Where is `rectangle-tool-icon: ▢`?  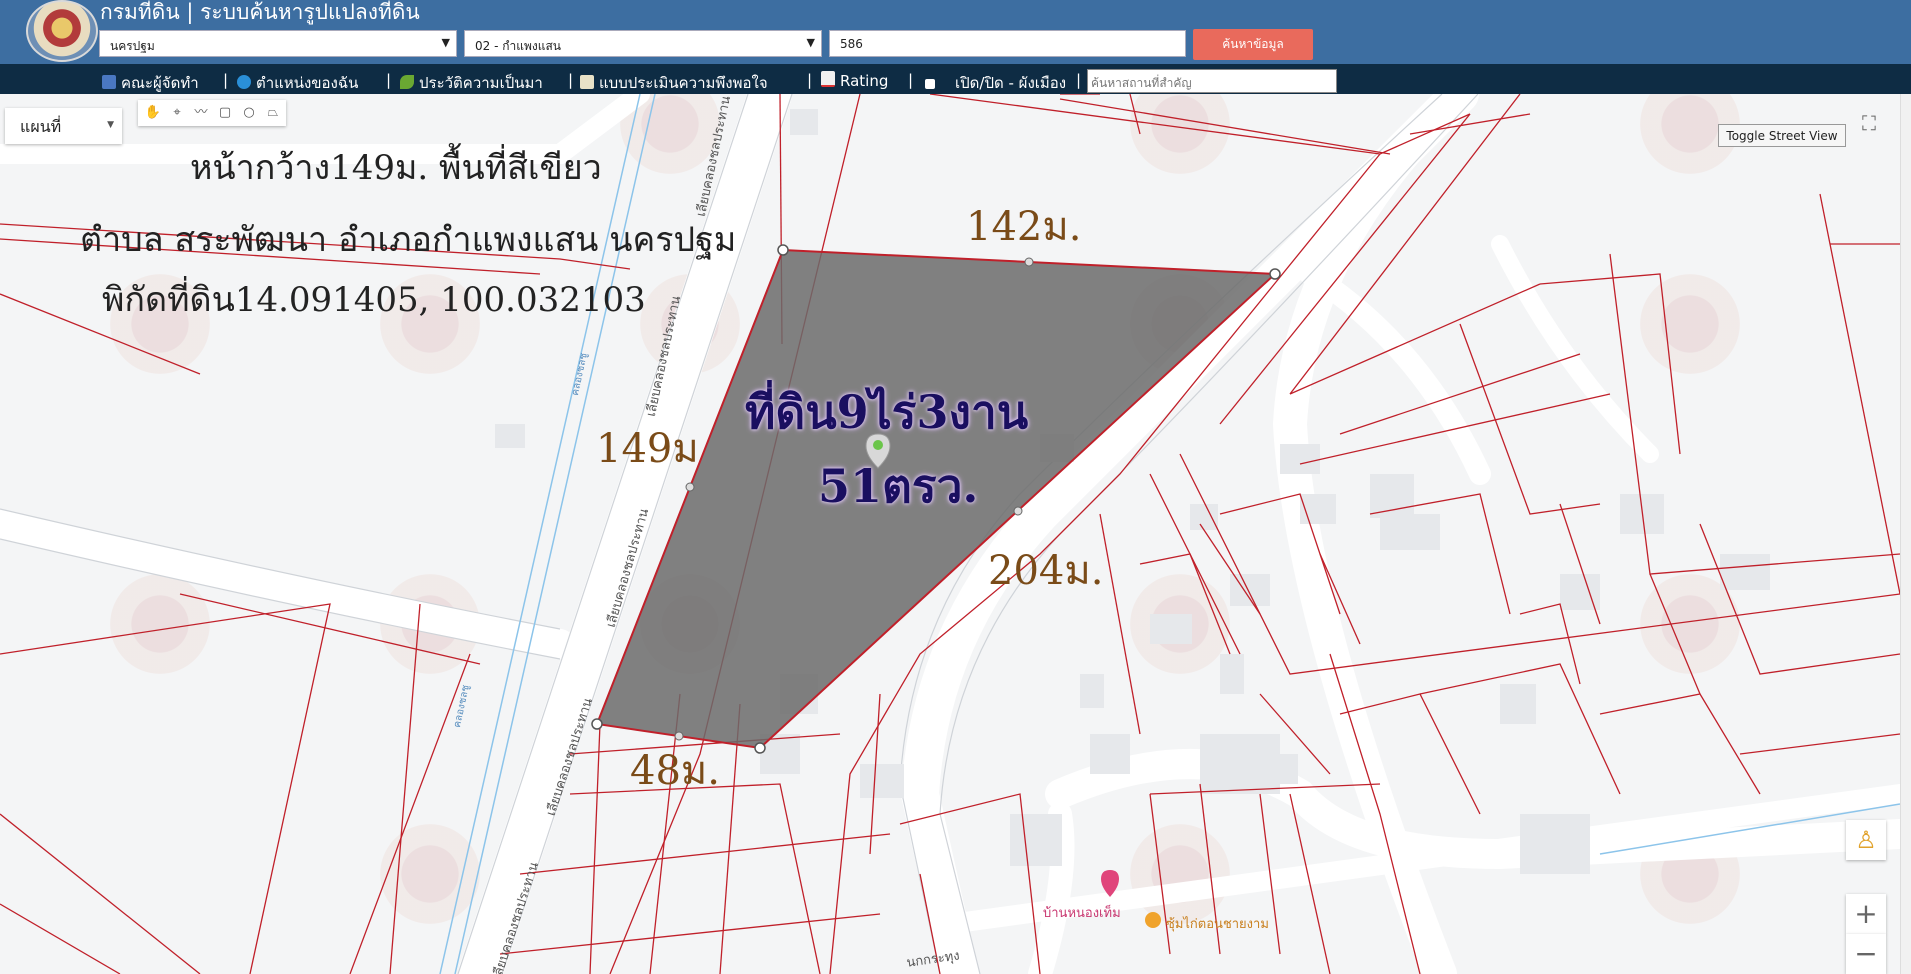
rectangle-tool-icon: ▢ is located at coordinates (225, 113).